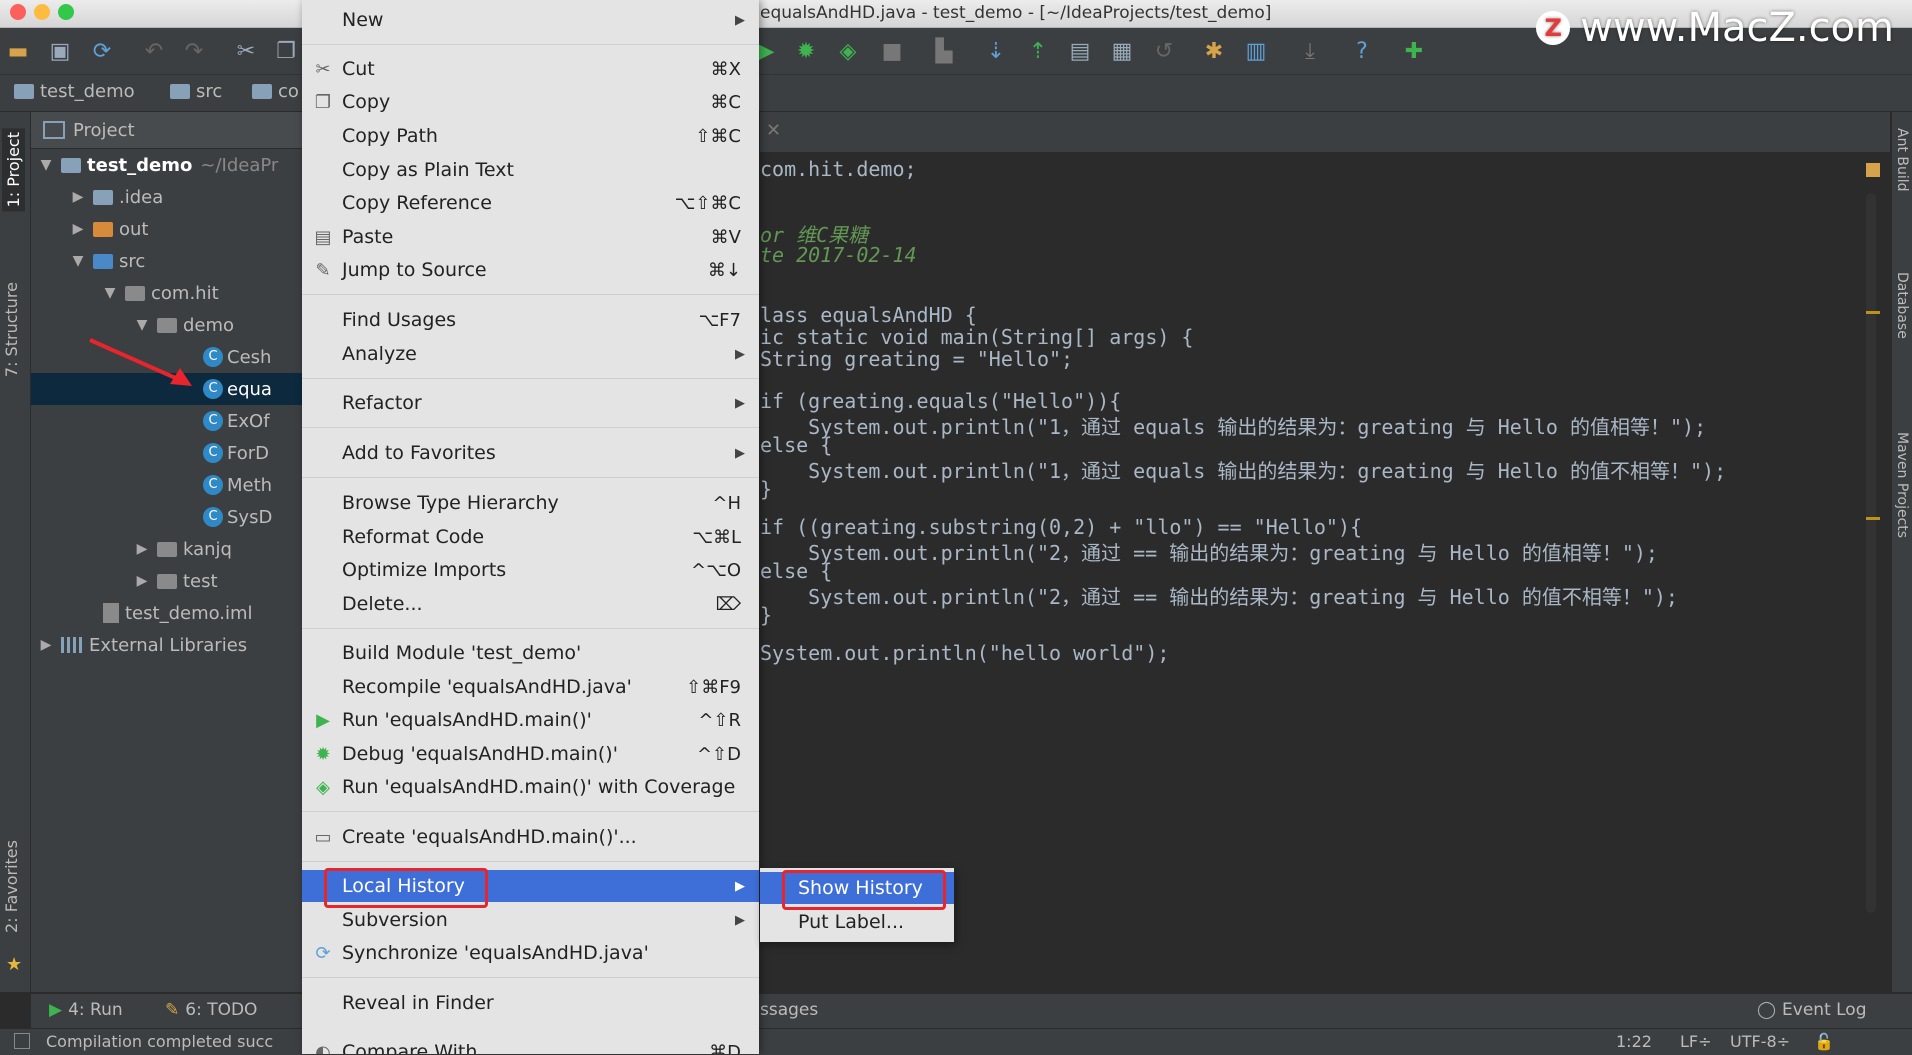  I want to click on close-window-button, so click(18, 12).